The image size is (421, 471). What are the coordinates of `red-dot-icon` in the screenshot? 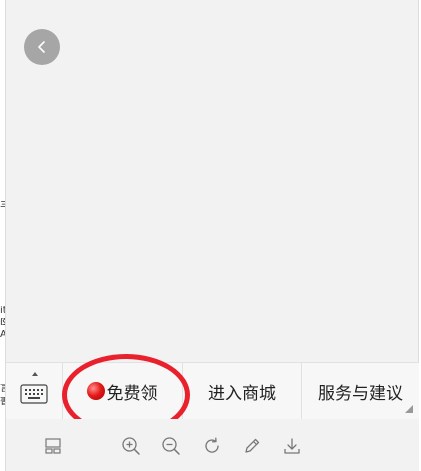 It's located at (95, 391).